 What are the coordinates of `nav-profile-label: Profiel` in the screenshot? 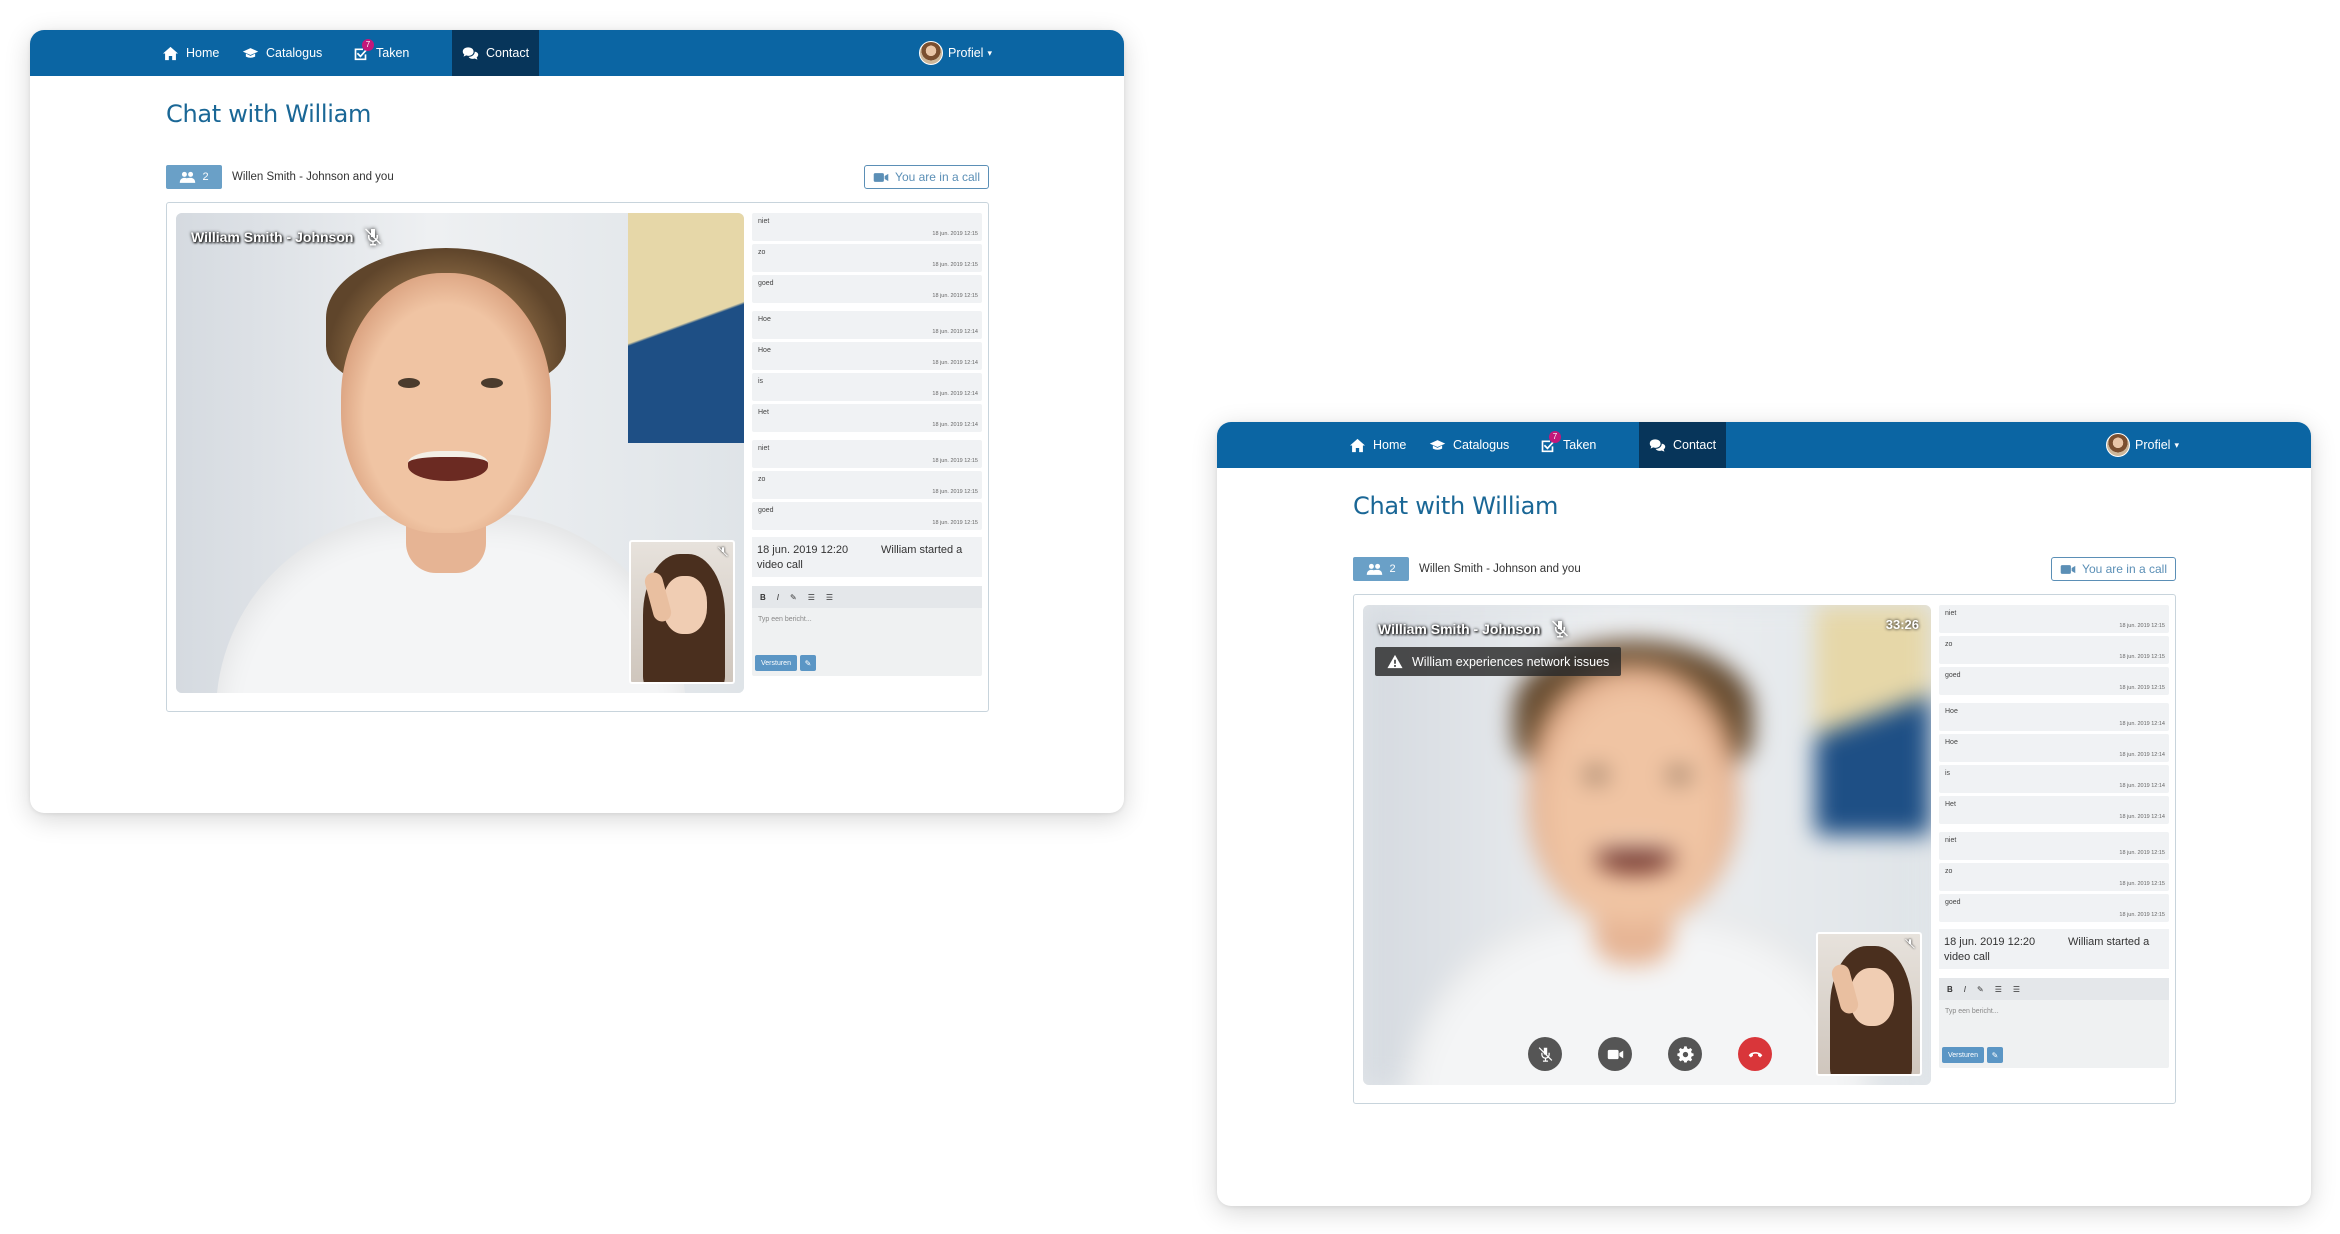 It's located at (966, 53).